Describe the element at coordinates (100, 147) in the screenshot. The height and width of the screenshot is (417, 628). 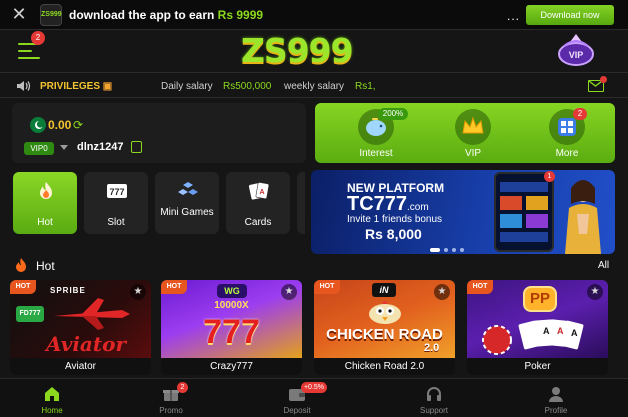
I see `username: dlnz1247` at that location.